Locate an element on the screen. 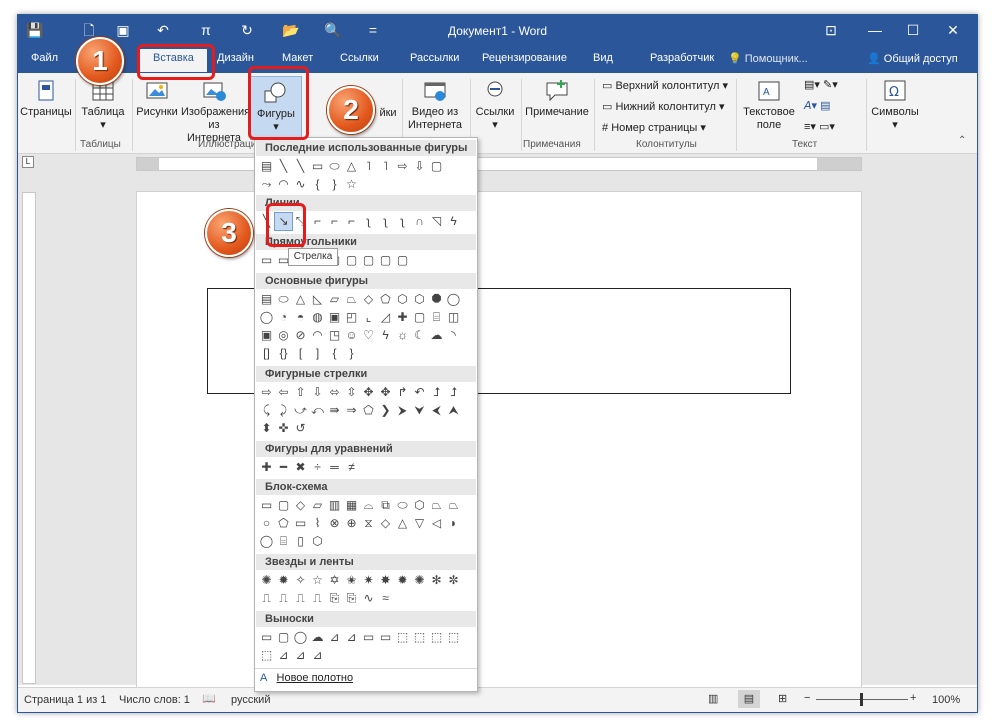 The image size is (992, 727). shape-chord-icon: ◓ is located at coordinates (300, 317).